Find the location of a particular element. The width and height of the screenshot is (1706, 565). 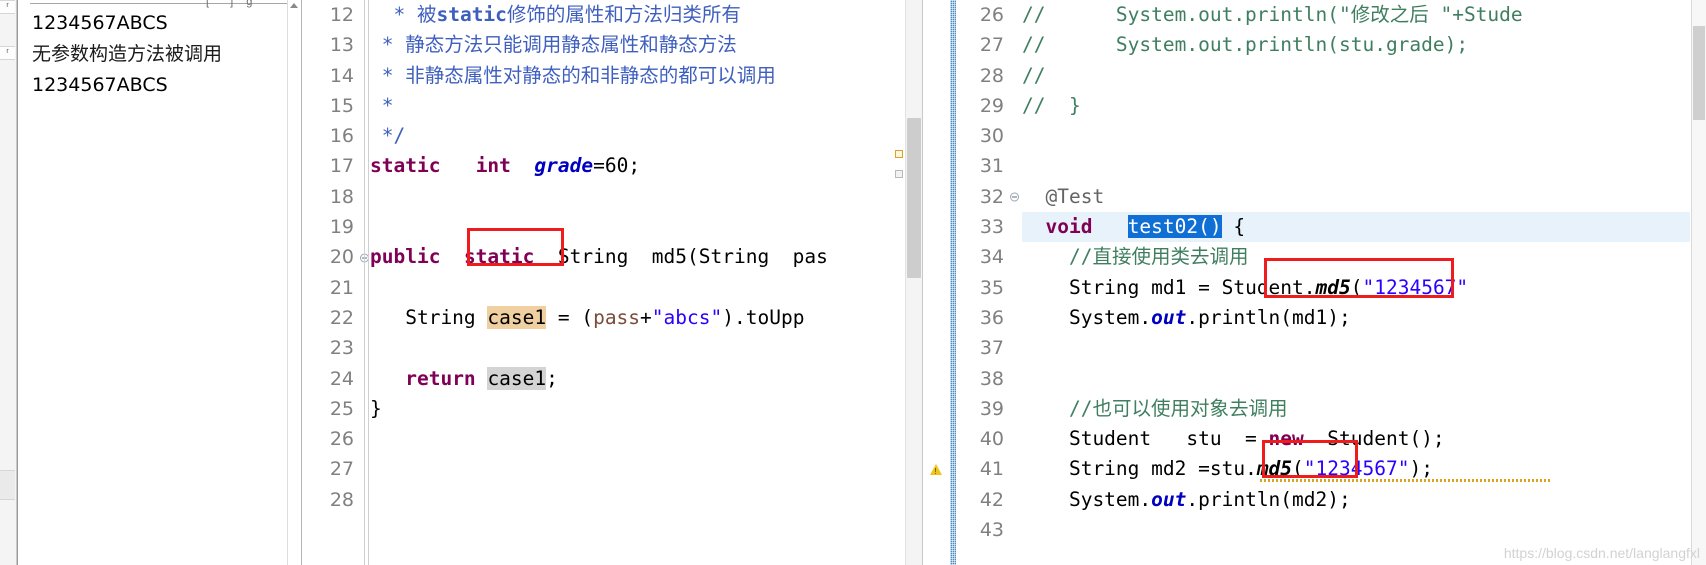

strip-tab-1: r is located at coordinates (7, 7).